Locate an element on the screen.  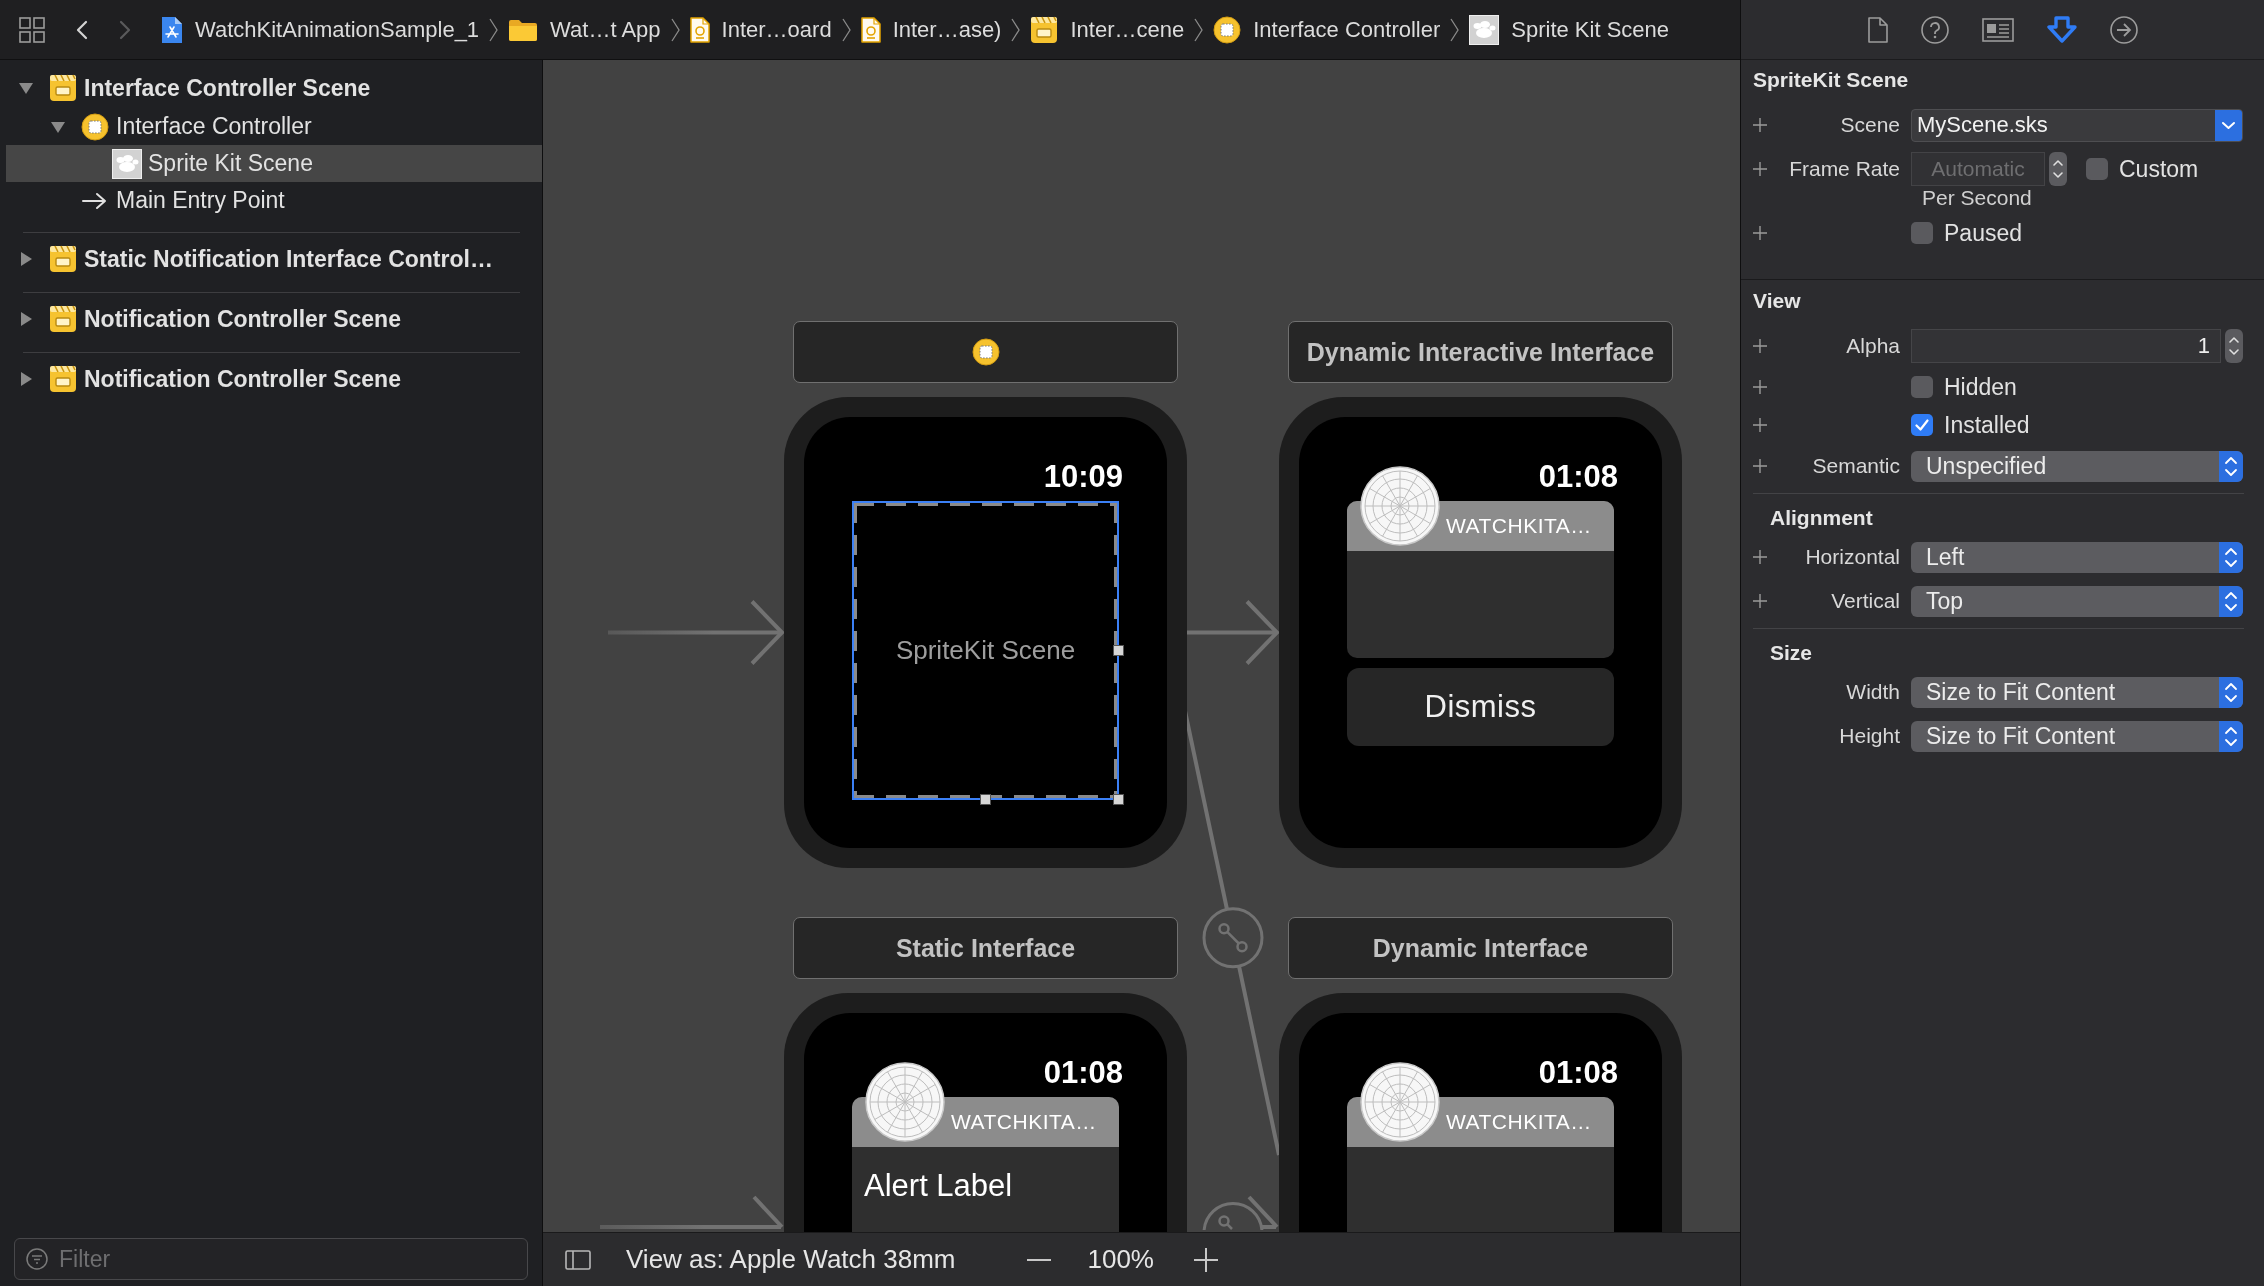
arrow-circle-icon is located at coordinates (2123, 29).